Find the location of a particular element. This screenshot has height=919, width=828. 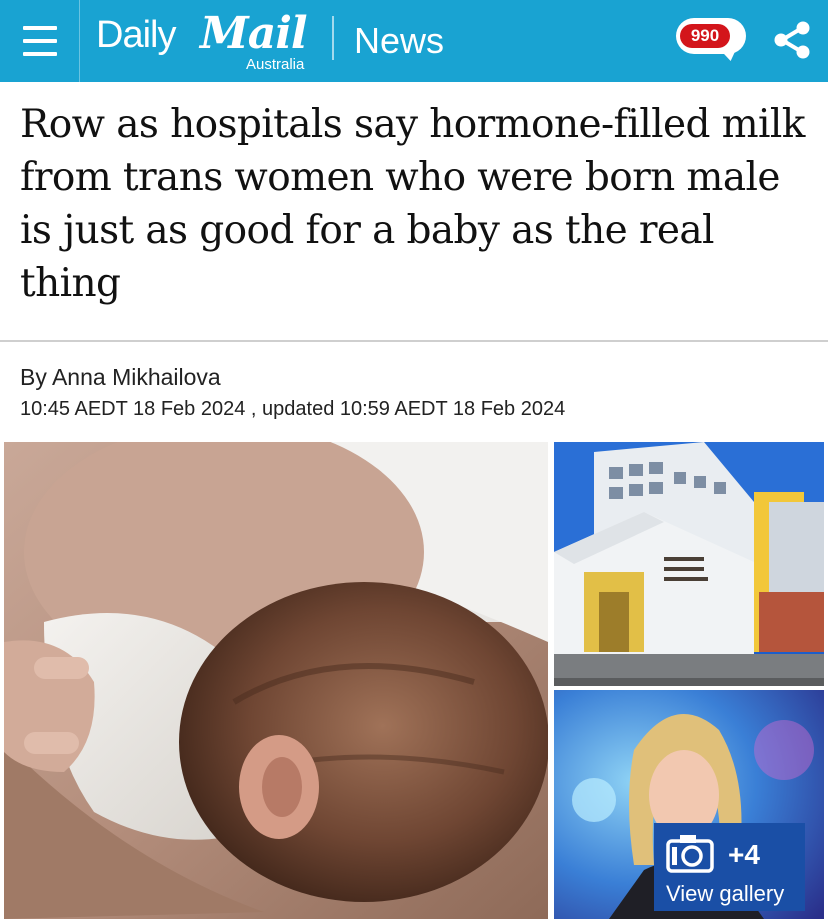

view-gallery-button: +4 View gallery is located at coordinates (729, 867).